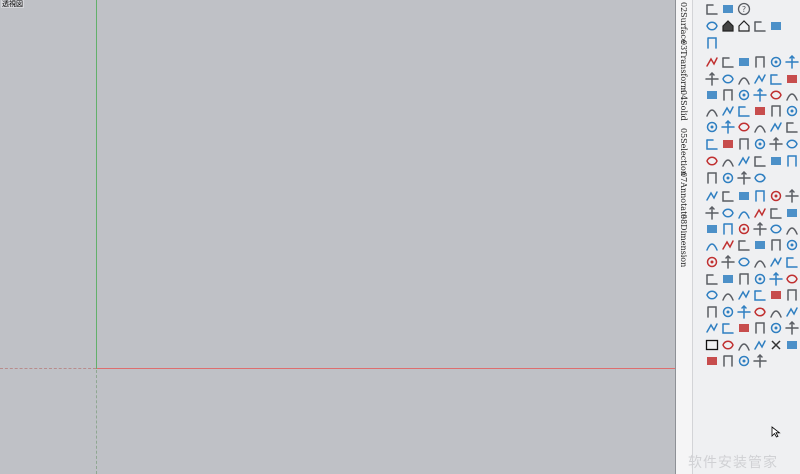 Image resolution: width=800 pixels, height=474 pixels. What do you see at coordinates (744, 245) in the screenshot?
I see `cycle-icon` at bounding box center [744, 245].